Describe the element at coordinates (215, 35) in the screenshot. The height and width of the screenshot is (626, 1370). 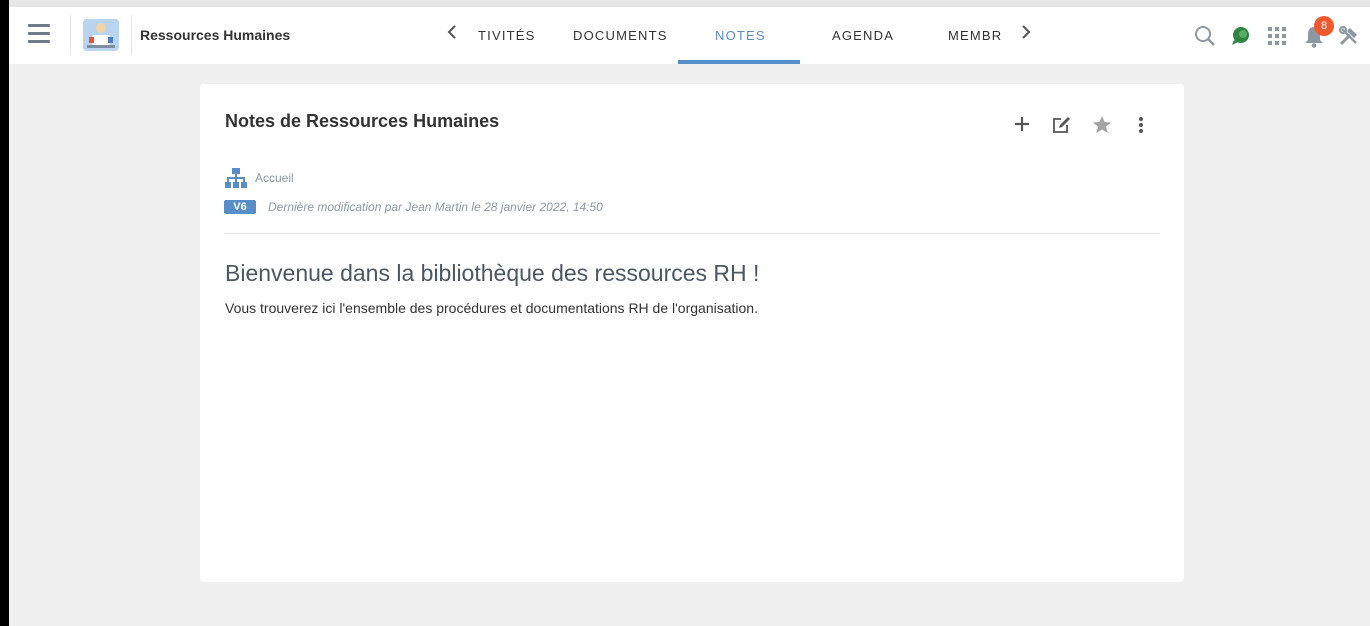
I see `space-title: Ressources Humaines` at that location.